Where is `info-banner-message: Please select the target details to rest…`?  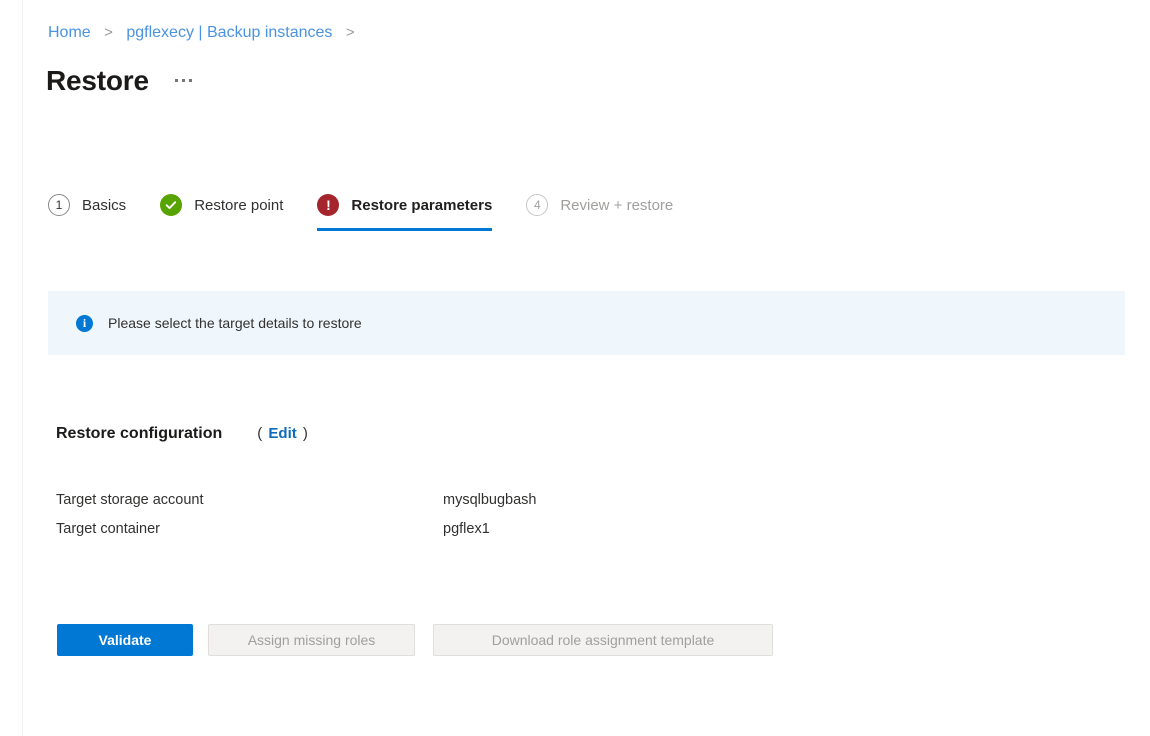 info-banner-message: Please select the target details to rest… is located at coordinates (235, 323).